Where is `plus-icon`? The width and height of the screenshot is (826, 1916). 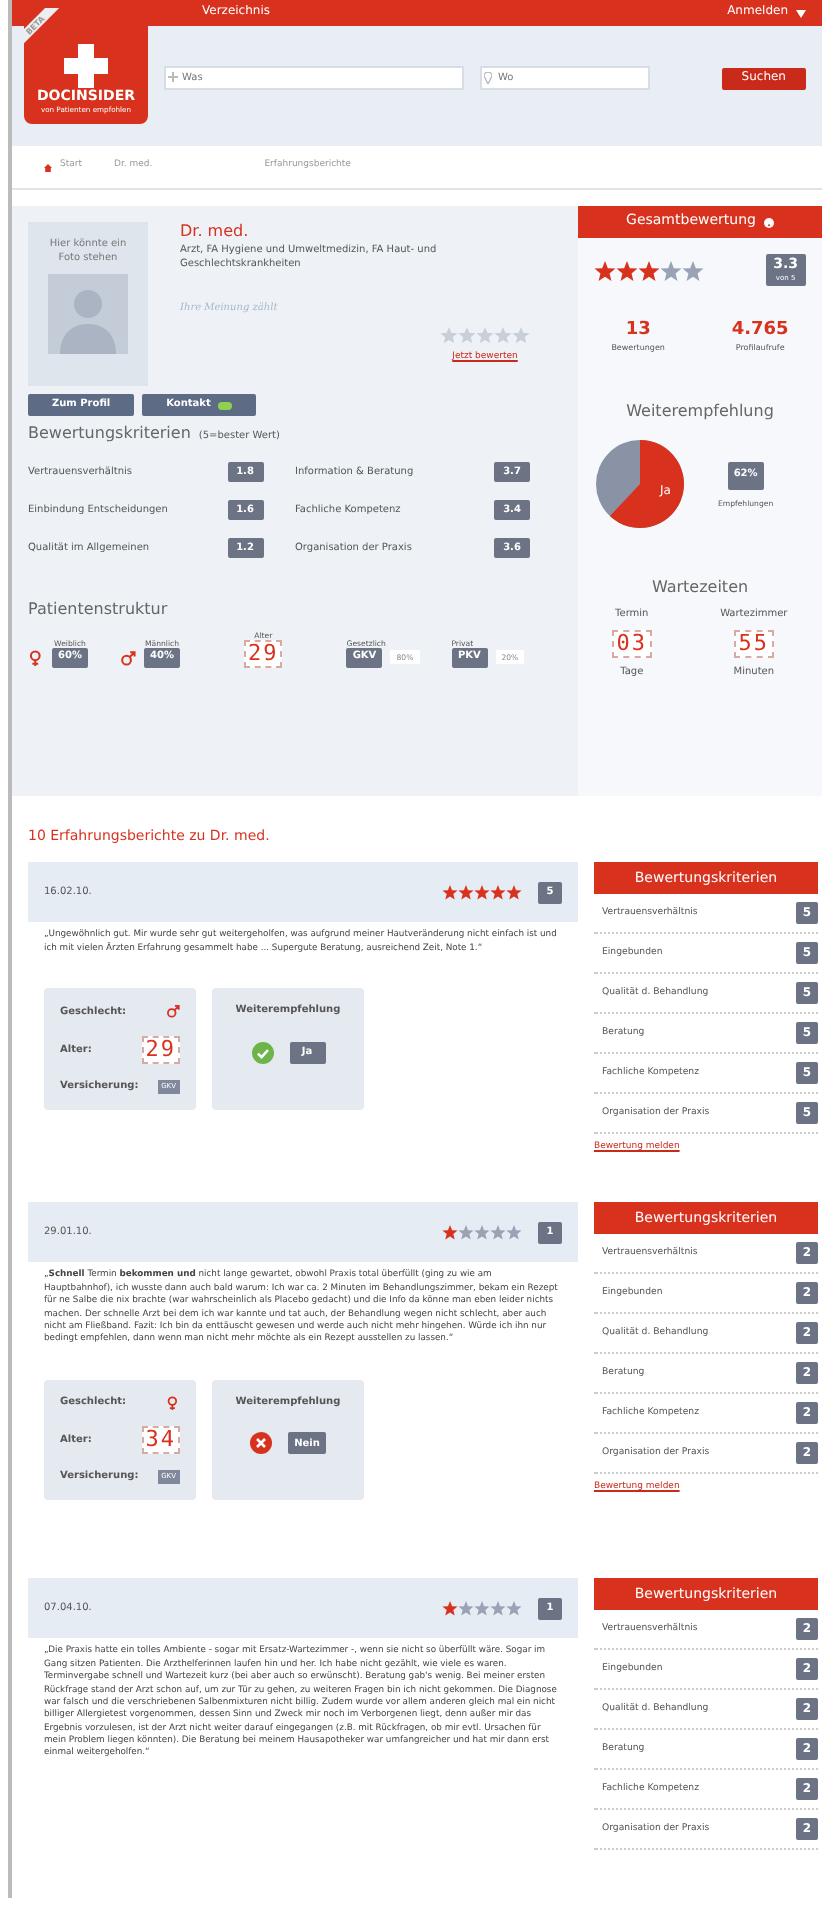 plus-icon is located at coordinates (173, 77).